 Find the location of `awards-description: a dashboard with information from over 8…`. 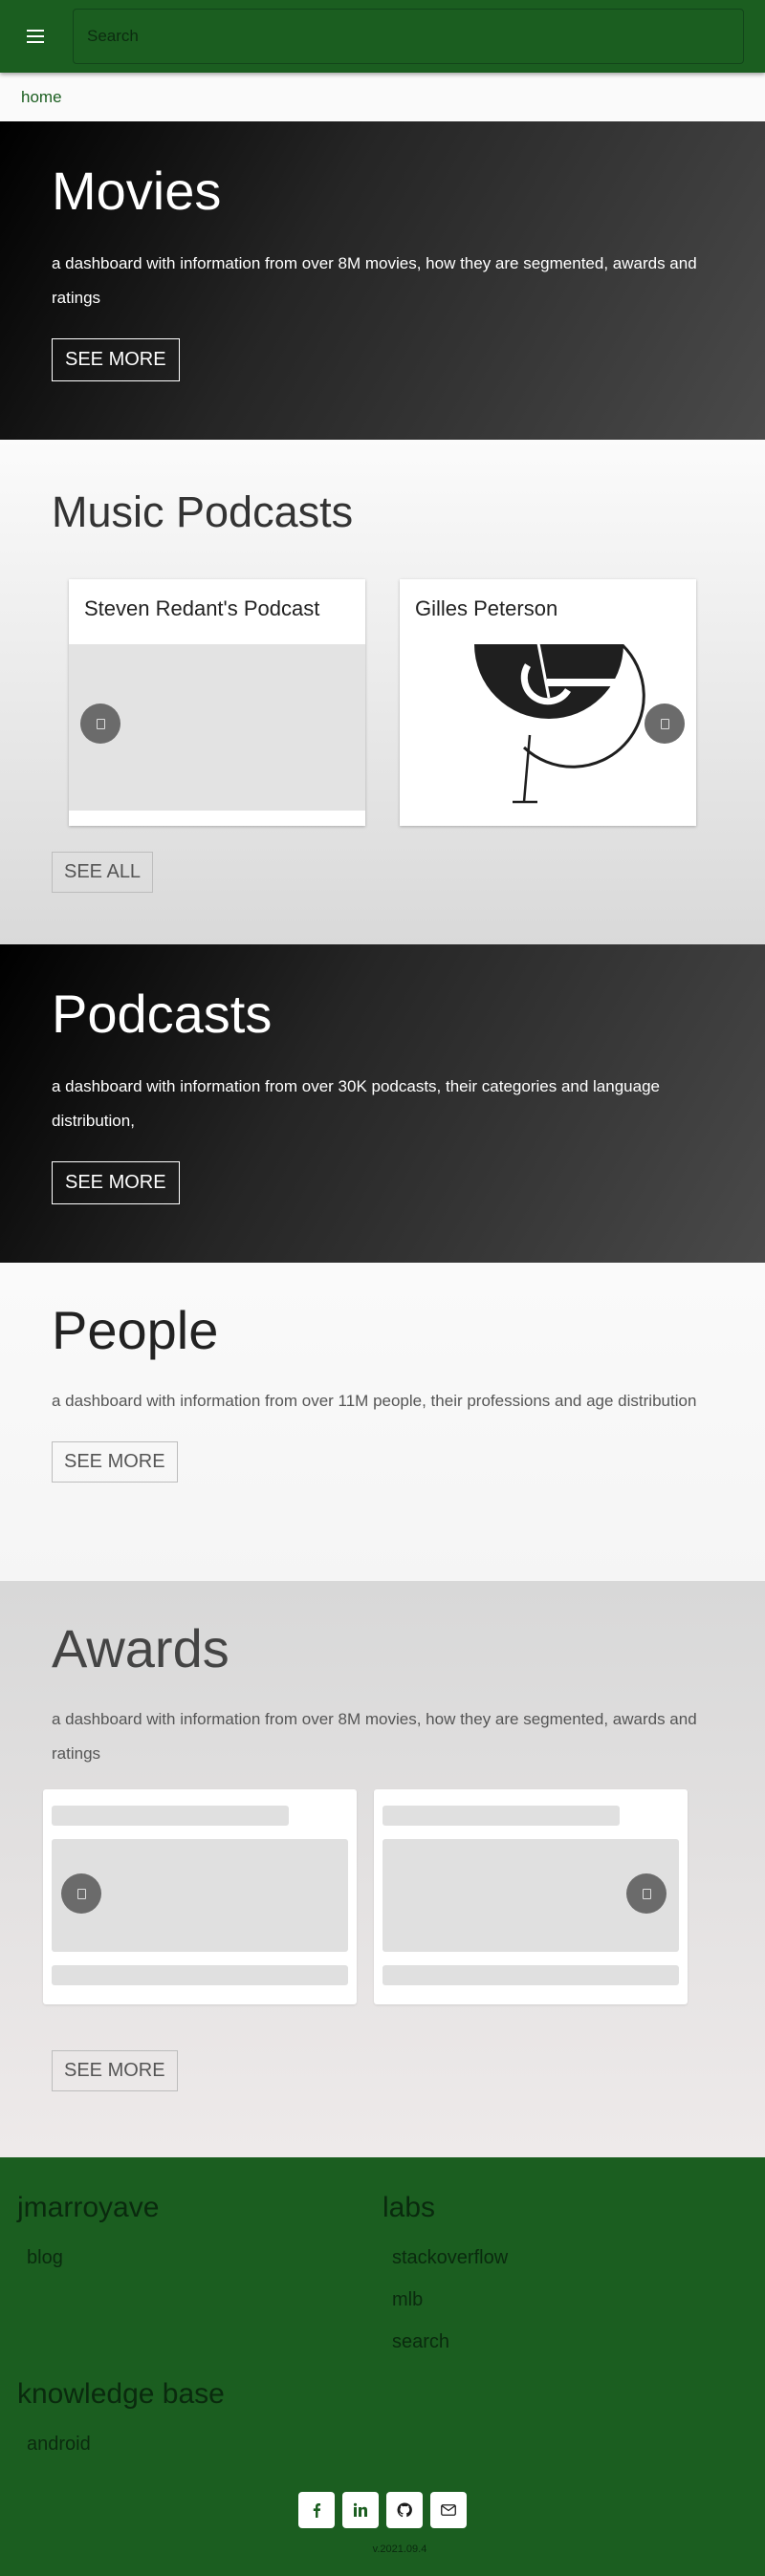

awards-description: a dashboard with information from over 8… is located at coordinates (375, 1736).